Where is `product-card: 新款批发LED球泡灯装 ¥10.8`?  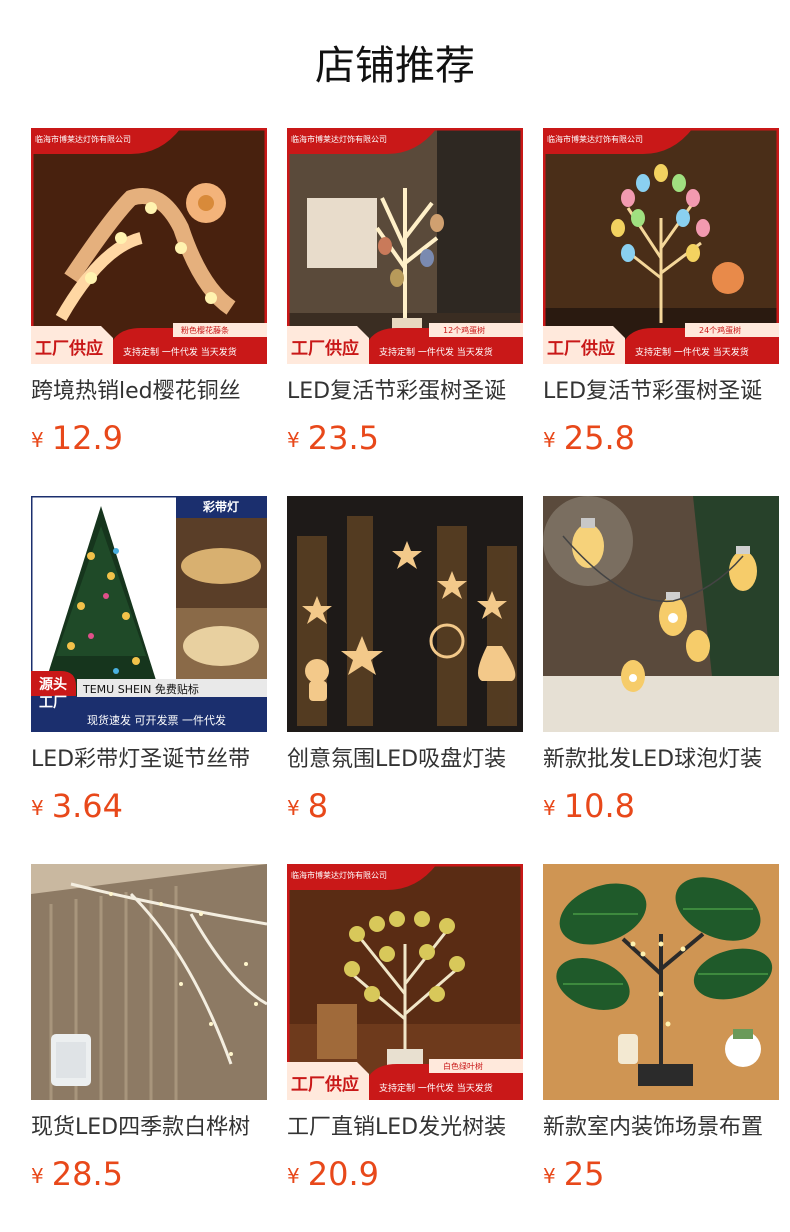 product-card: 新款批发LED球泡灯装 ¥10.8 is located at coordinates (661, 666).